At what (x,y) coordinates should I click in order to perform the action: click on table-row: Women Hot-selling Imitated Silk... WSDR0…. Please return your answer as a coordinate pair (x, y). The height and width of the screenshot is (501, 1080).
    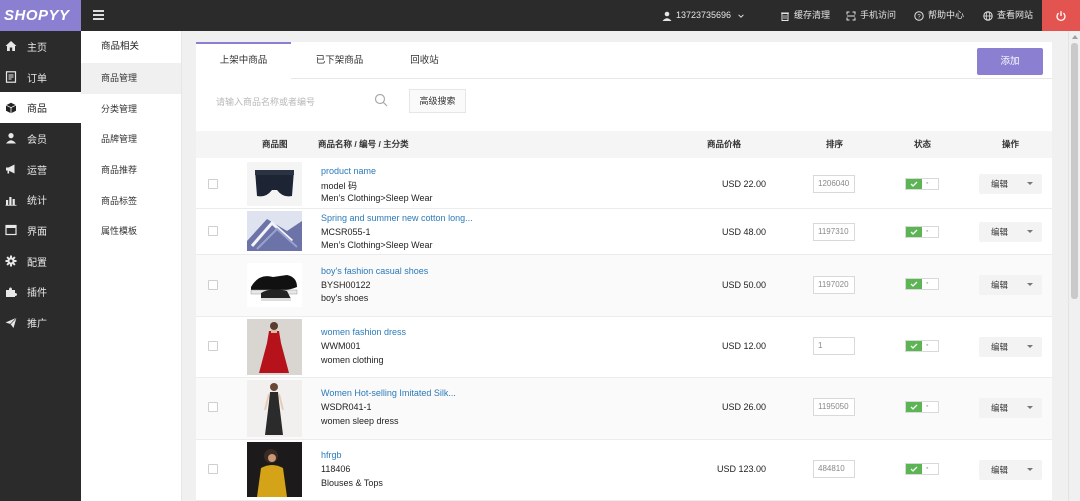
    Looking at the image, I should click on (624, 409).